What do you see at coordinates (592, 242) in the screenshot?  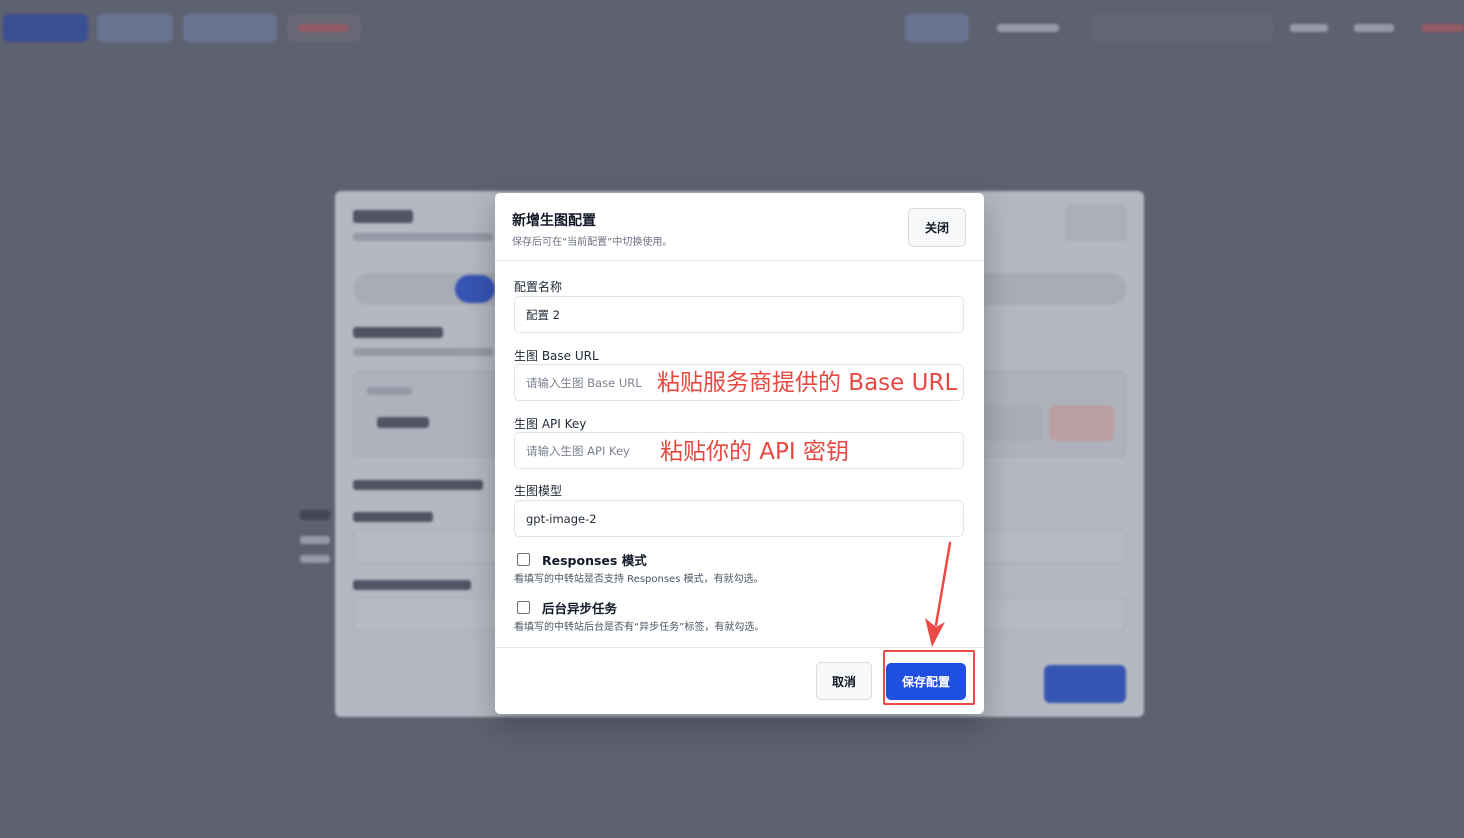 I see `modal-subtitle: 保存后可在“当前配置”中切换使用。` at bounding box center [592, 242].